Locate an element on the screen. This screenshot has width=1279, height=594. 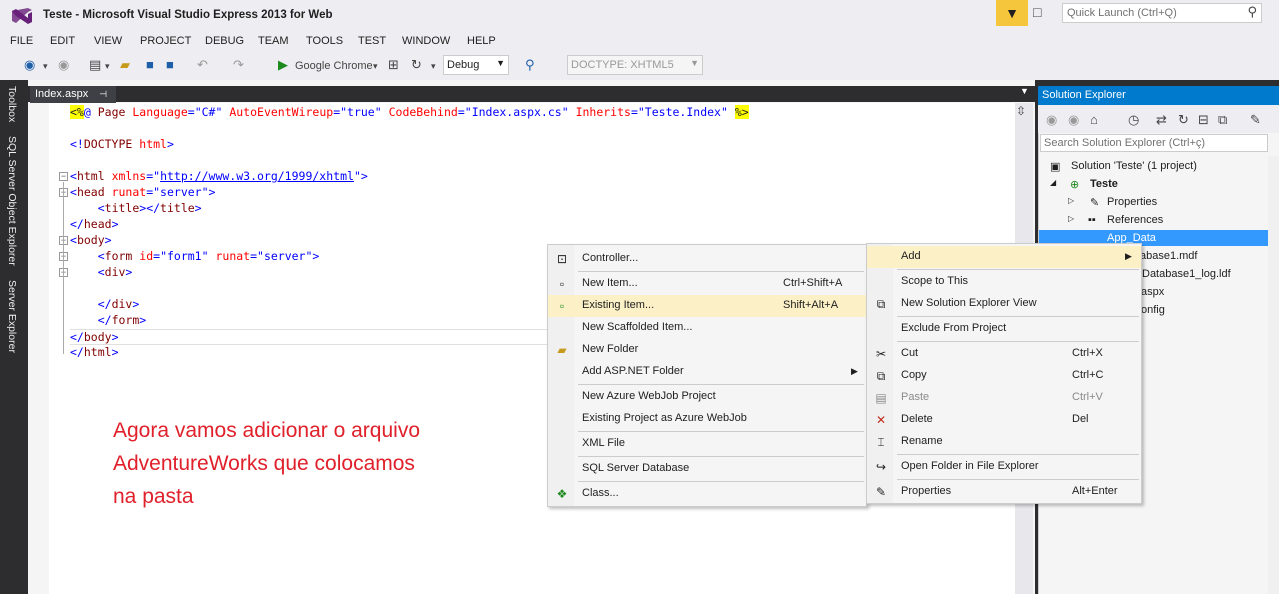
open-file-icon: ▰ is located at coordinates (125, 64).